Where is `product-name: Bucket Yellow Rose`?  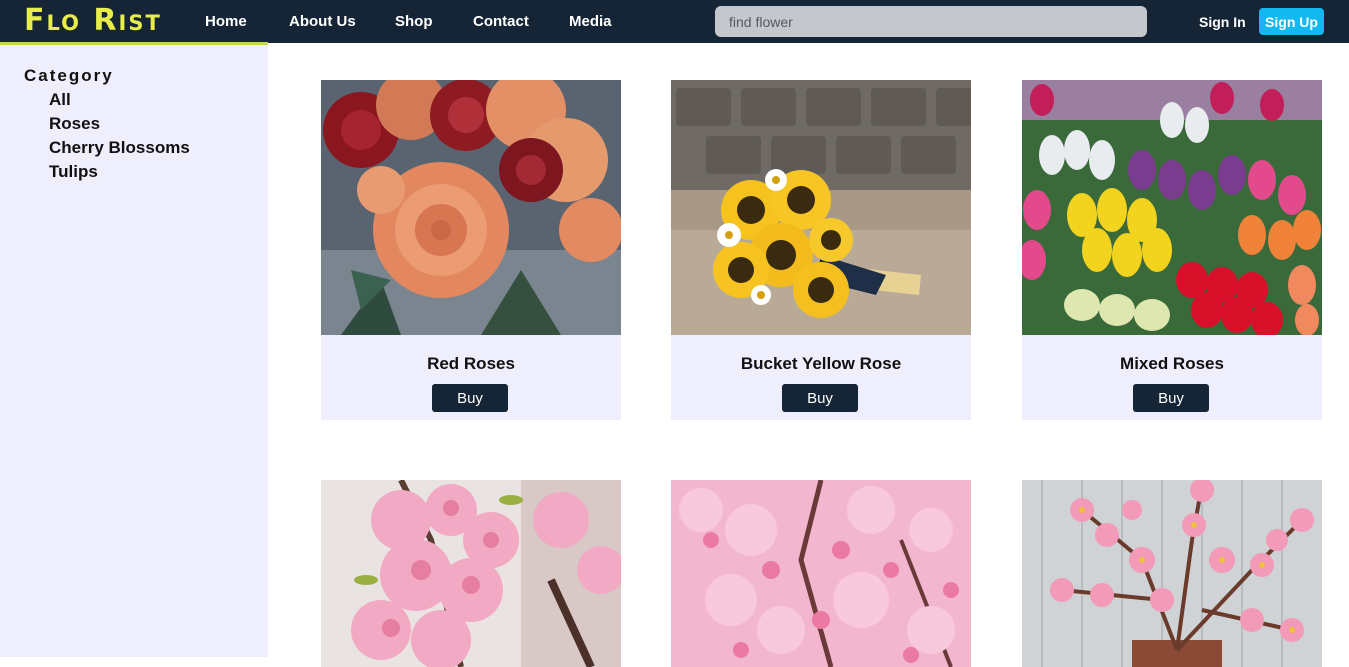
product-name: Bucket Yellow Rose is located at coordinates (821, 363).